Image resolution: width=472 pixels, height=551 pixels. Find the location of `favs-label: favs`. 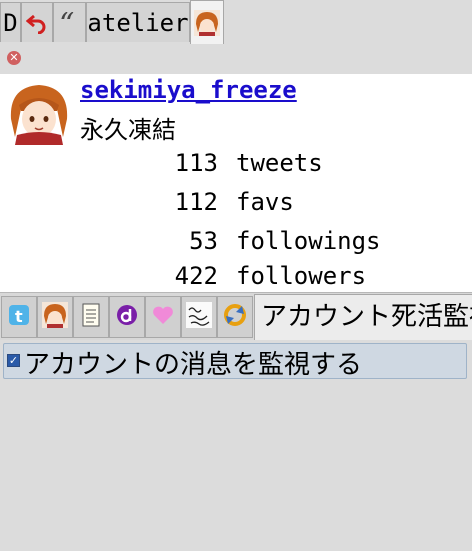

favs-label: favs is located at coordinates (265, 202).